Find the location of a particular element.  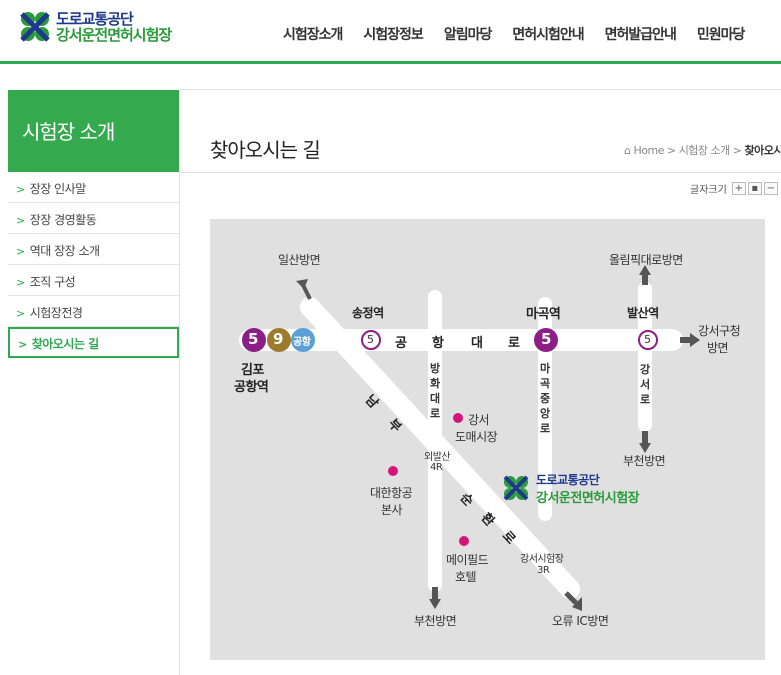

font-size-control: 글자크기 + ▪ − is located at coordinates (734, 188).